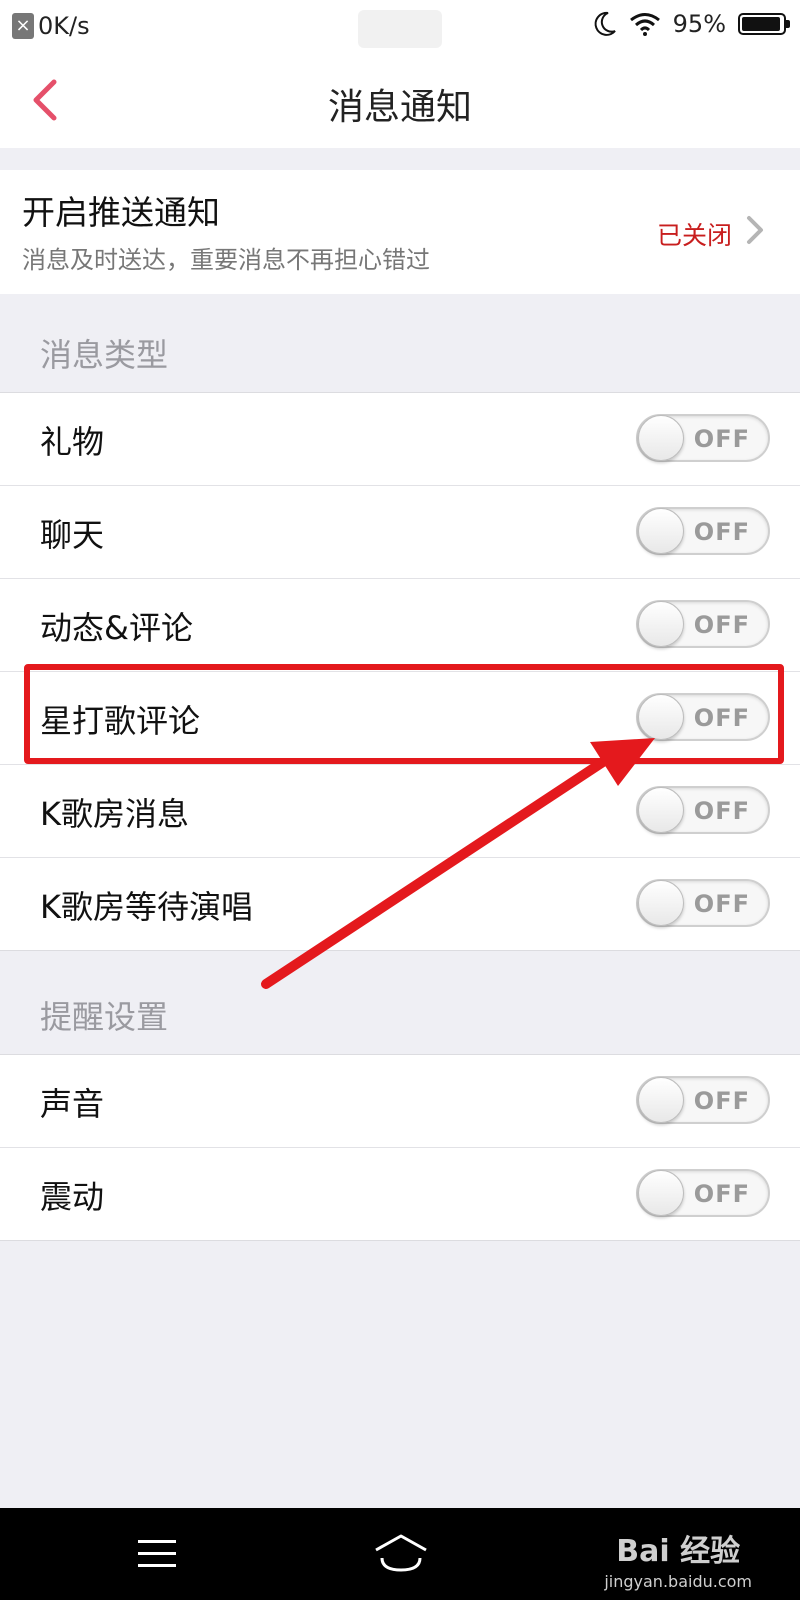 The width and height of the screenshot is (800, 1600). I want to click on toggle-feed-comments: OFF, so click(703, 624).